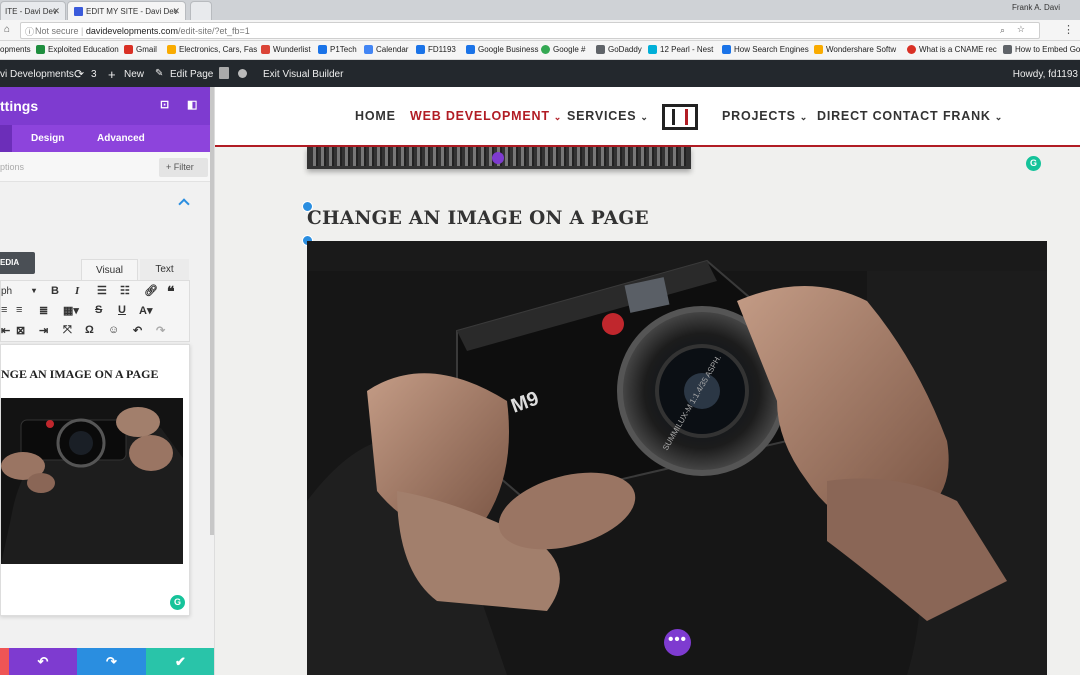 This screenshot has height=675, width=1080. What do you see at coordinates (164, 269) in the screenshot?
I see `tab-text: Text` at bounding box center [164, 269].